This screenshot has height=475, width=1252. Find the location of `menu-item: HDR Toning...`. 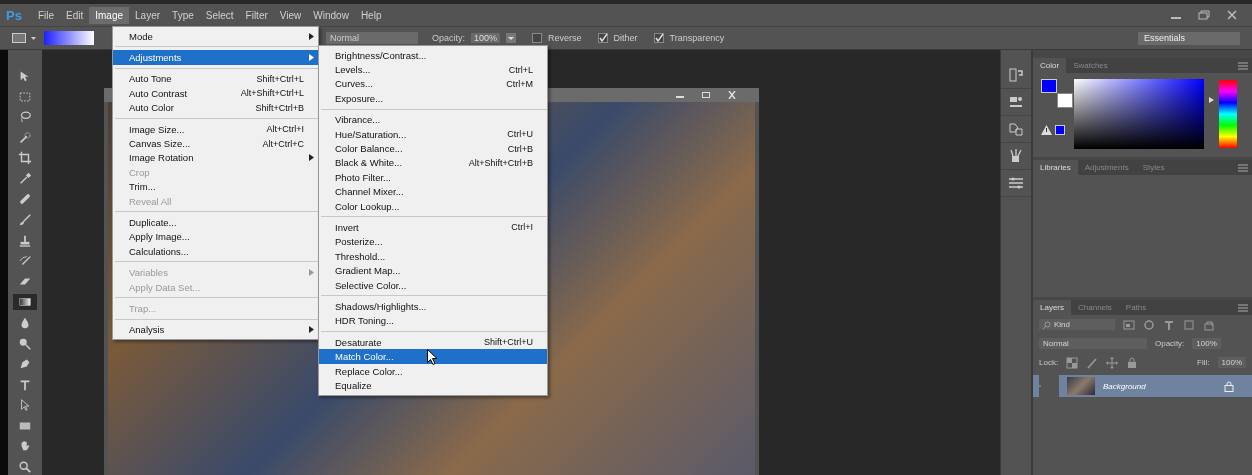

menu-item: HDR Toning... is located at coordinates (433, 321).